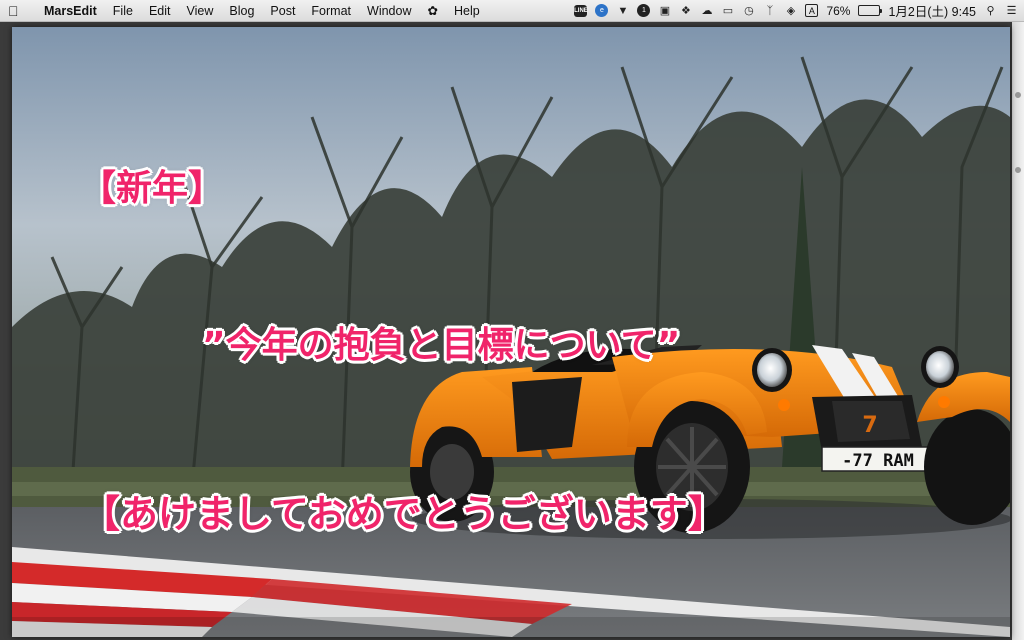  What do you see at coordinates (1011, 10) in the screenshot?
I see `notification-center-icon: ☰` at bounding box center [1011, 10].